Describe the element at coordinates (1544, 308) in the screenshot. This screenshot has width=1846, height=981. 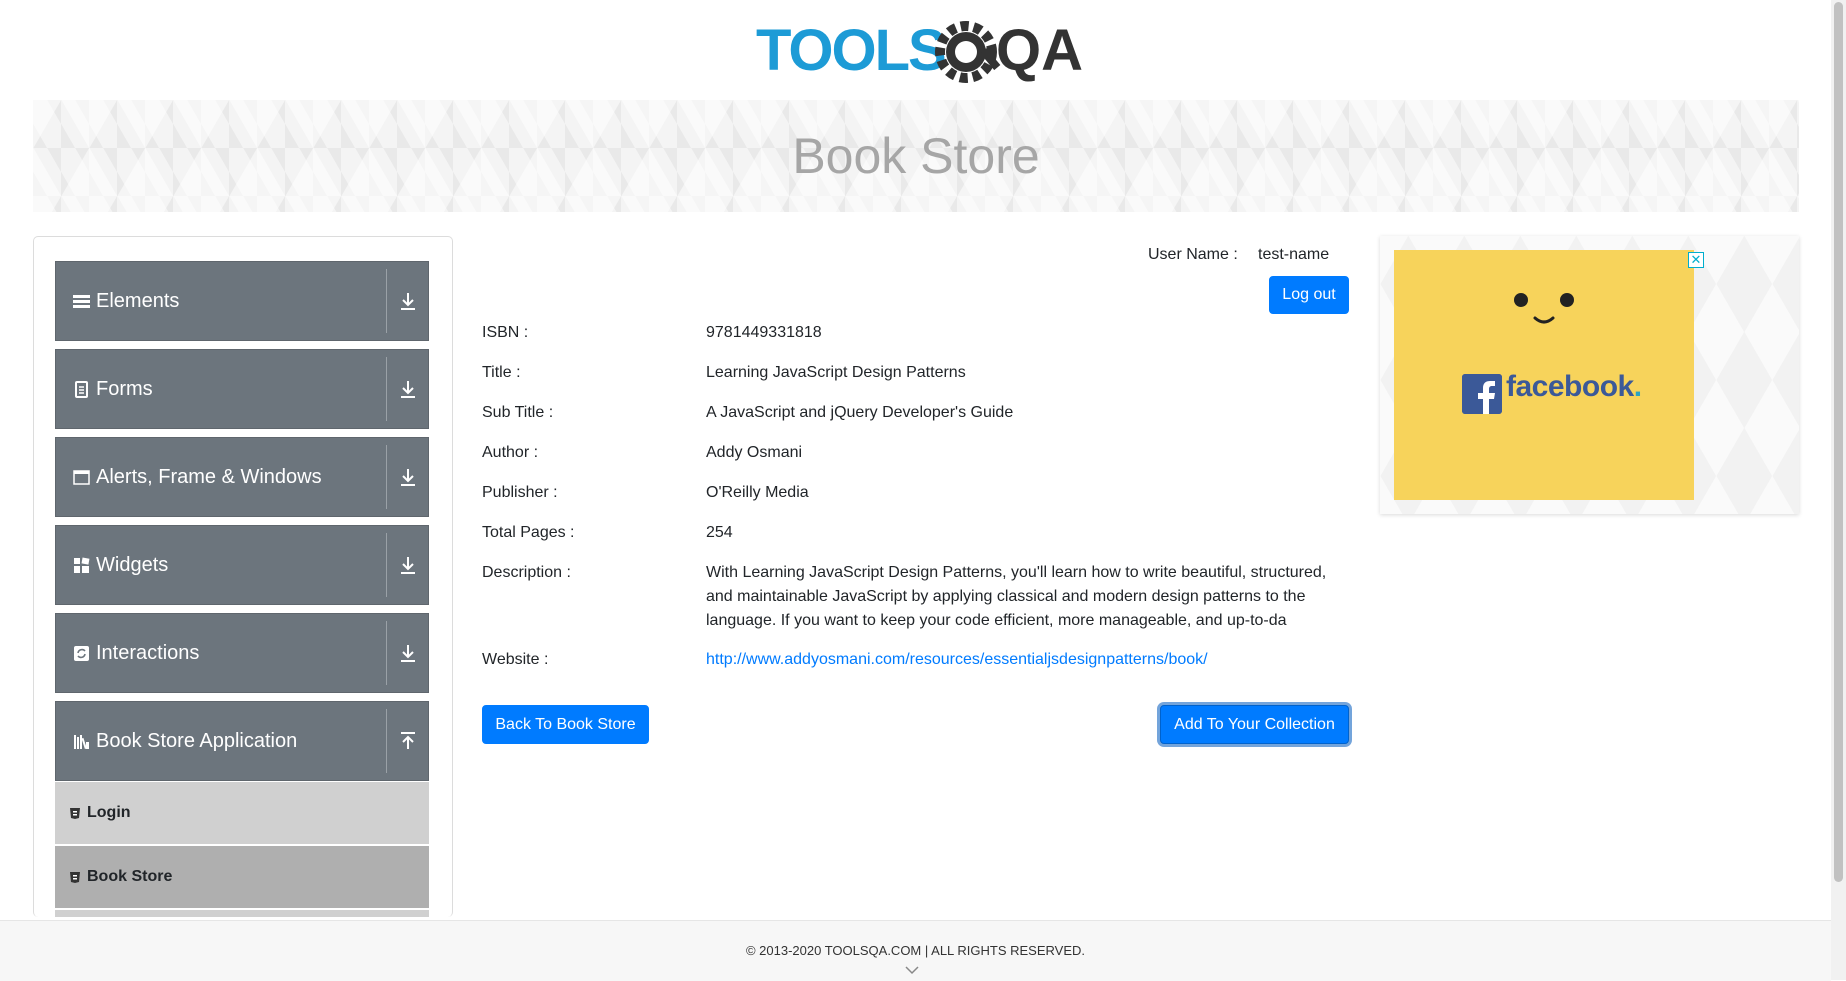
I see `smiley-face-icon` at that location.